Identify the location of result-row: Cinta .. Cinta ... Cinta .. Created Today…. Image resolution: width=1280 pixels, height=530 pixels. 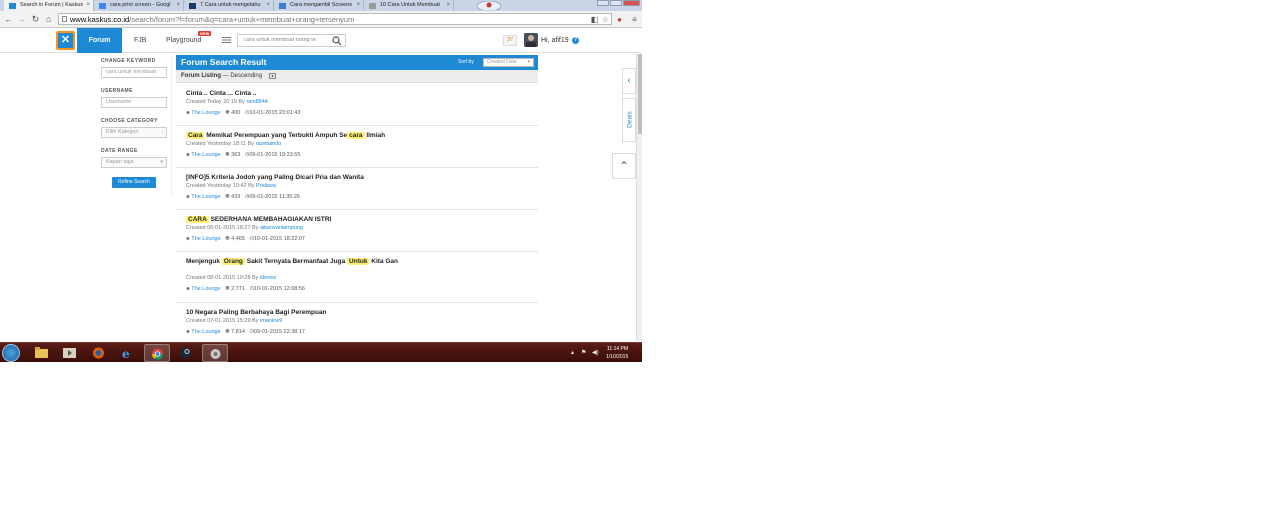
(357, 105).